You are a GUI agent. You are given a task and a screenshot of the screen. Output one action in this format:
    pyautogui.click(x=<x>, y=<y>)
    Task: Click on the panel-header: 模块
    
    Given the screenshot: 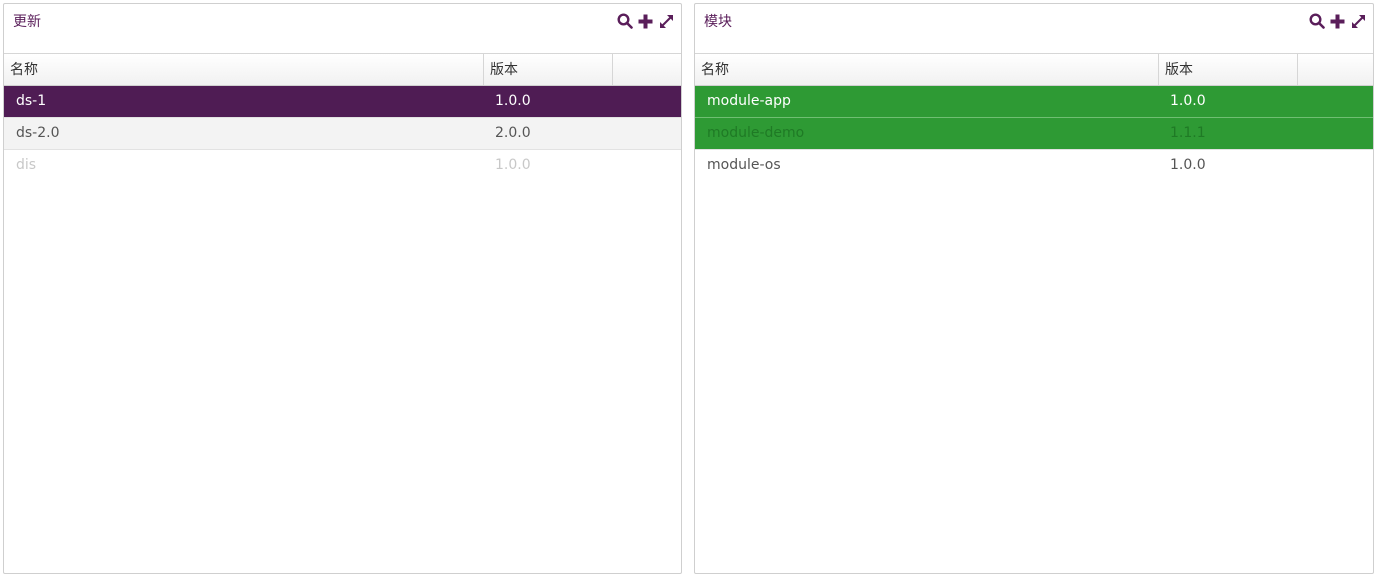 What is the action you would take?
    pyautogui.click(x=1034, y=29)
    